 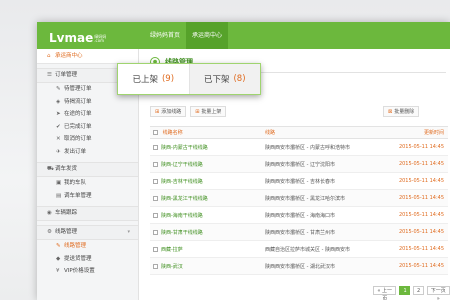 I want to click on transit-icon: ➤, so click(x=58, y=114).